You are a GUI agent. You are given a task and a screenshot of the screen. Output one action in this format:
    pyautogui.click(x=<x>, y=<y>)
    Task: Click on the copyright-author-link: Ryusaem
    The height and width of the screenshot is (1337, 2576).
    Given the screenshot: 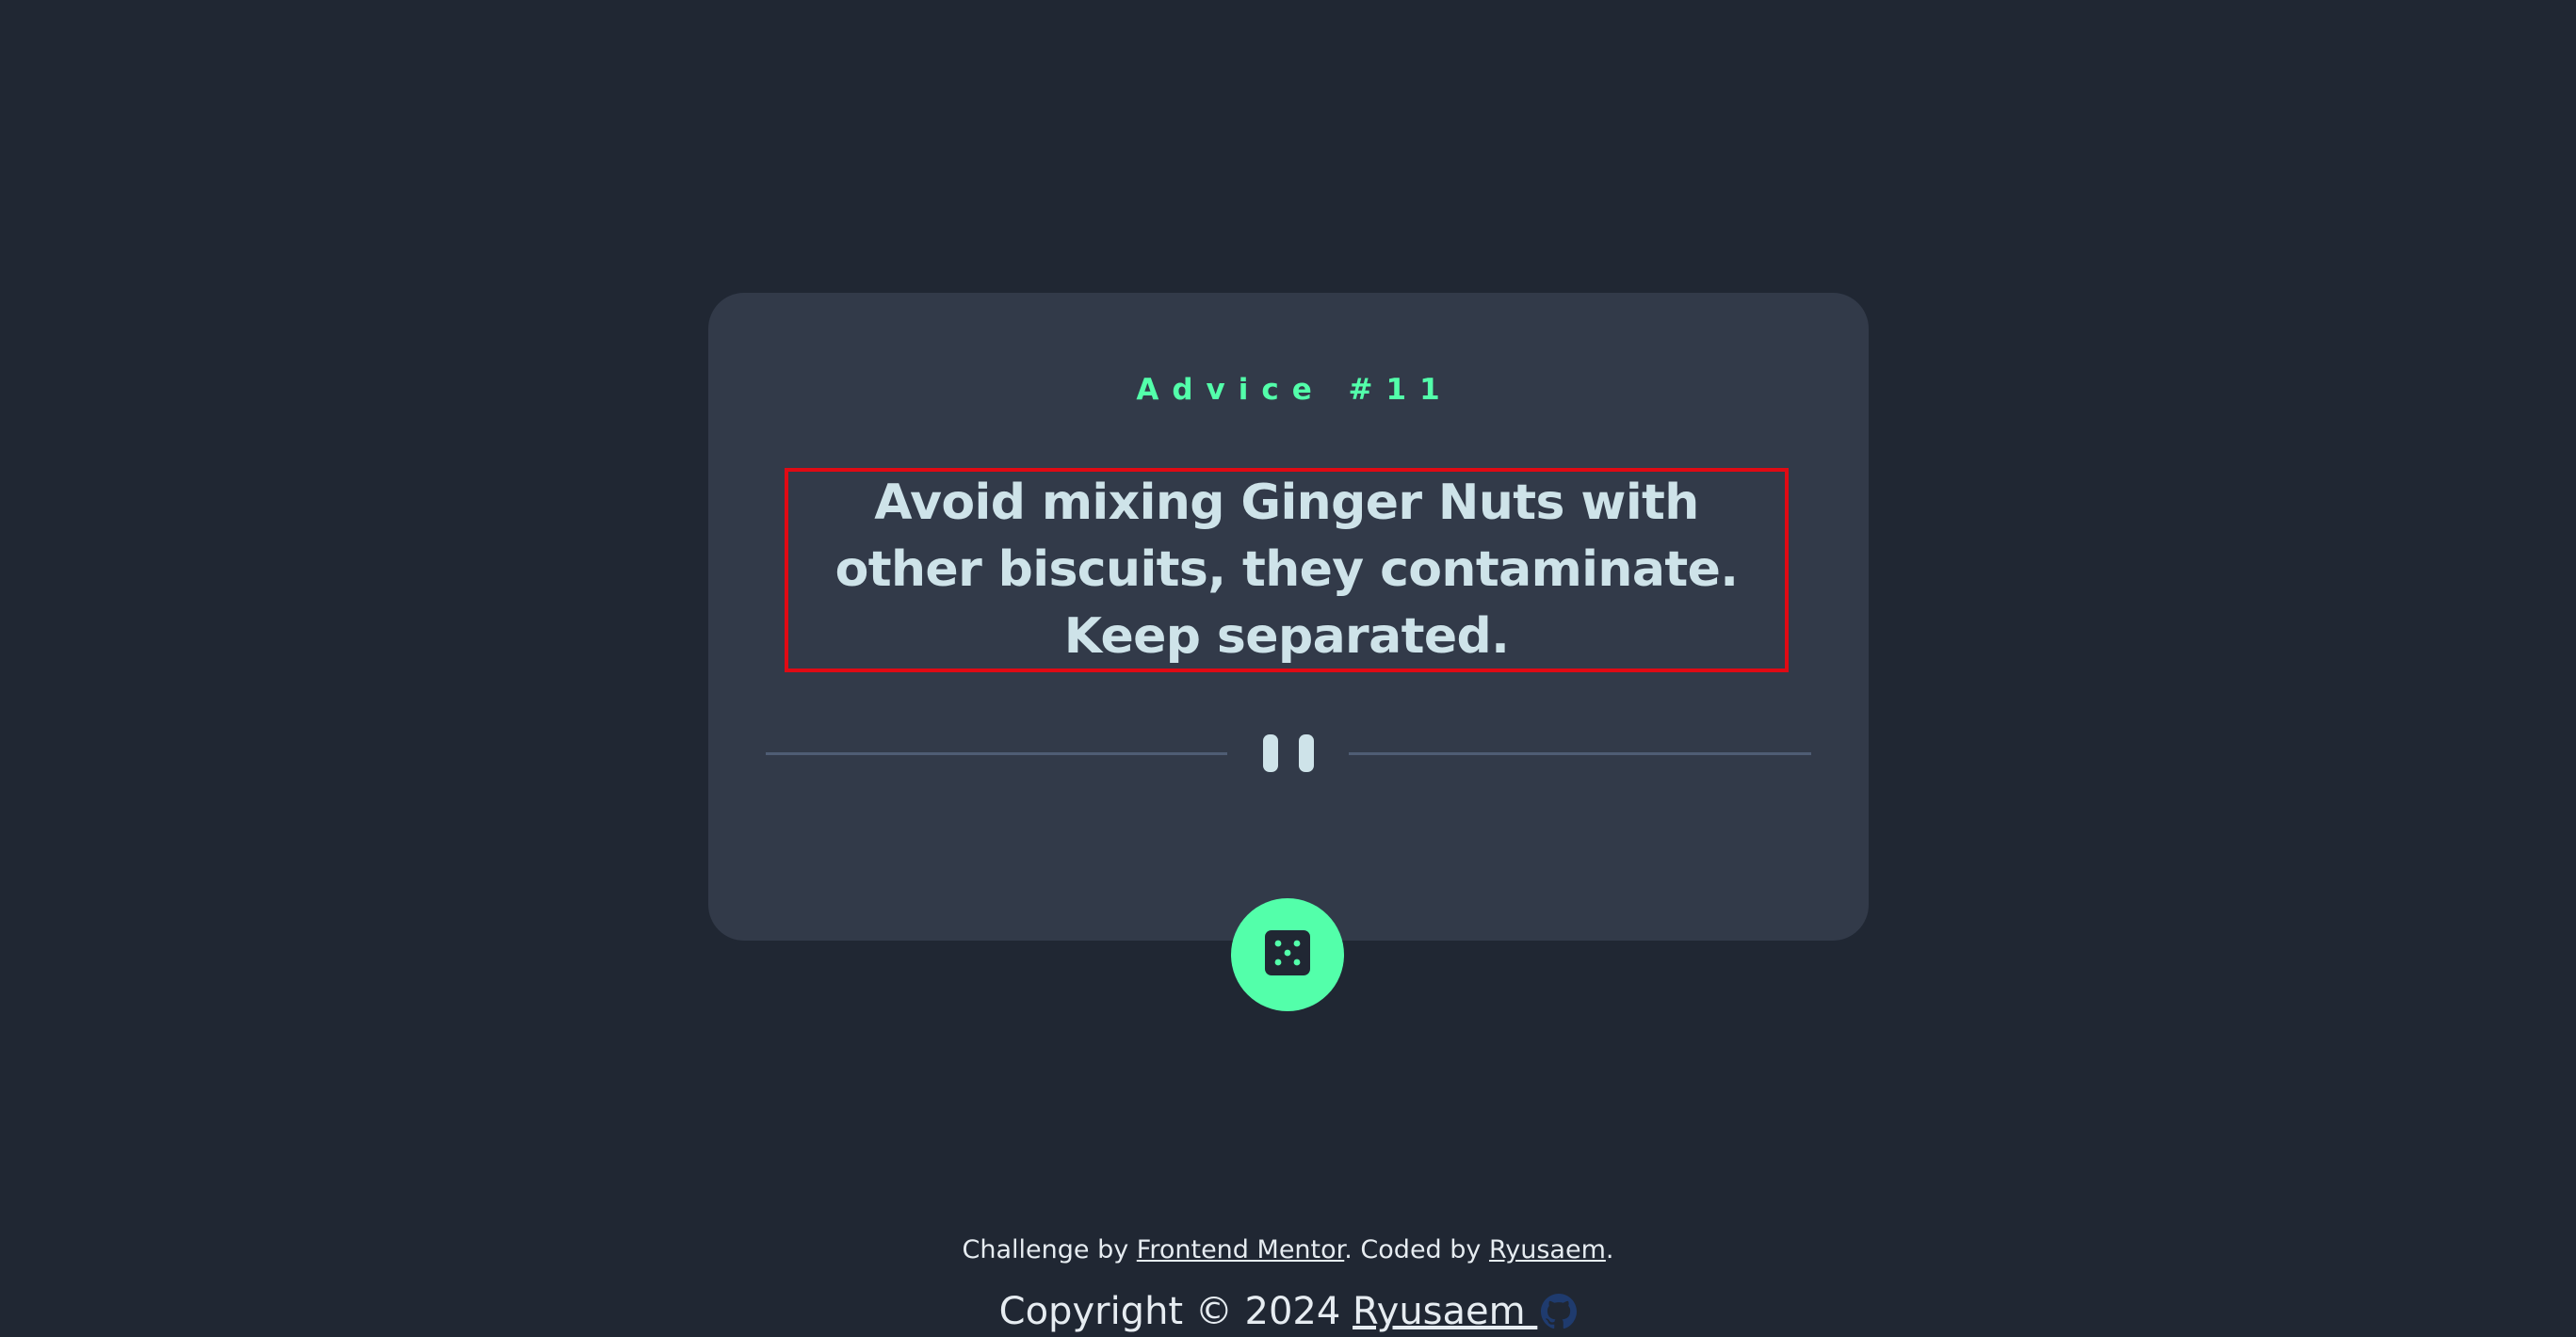 What is the action you would take?
    pyautogui.click(x=1465, y=1311)
    